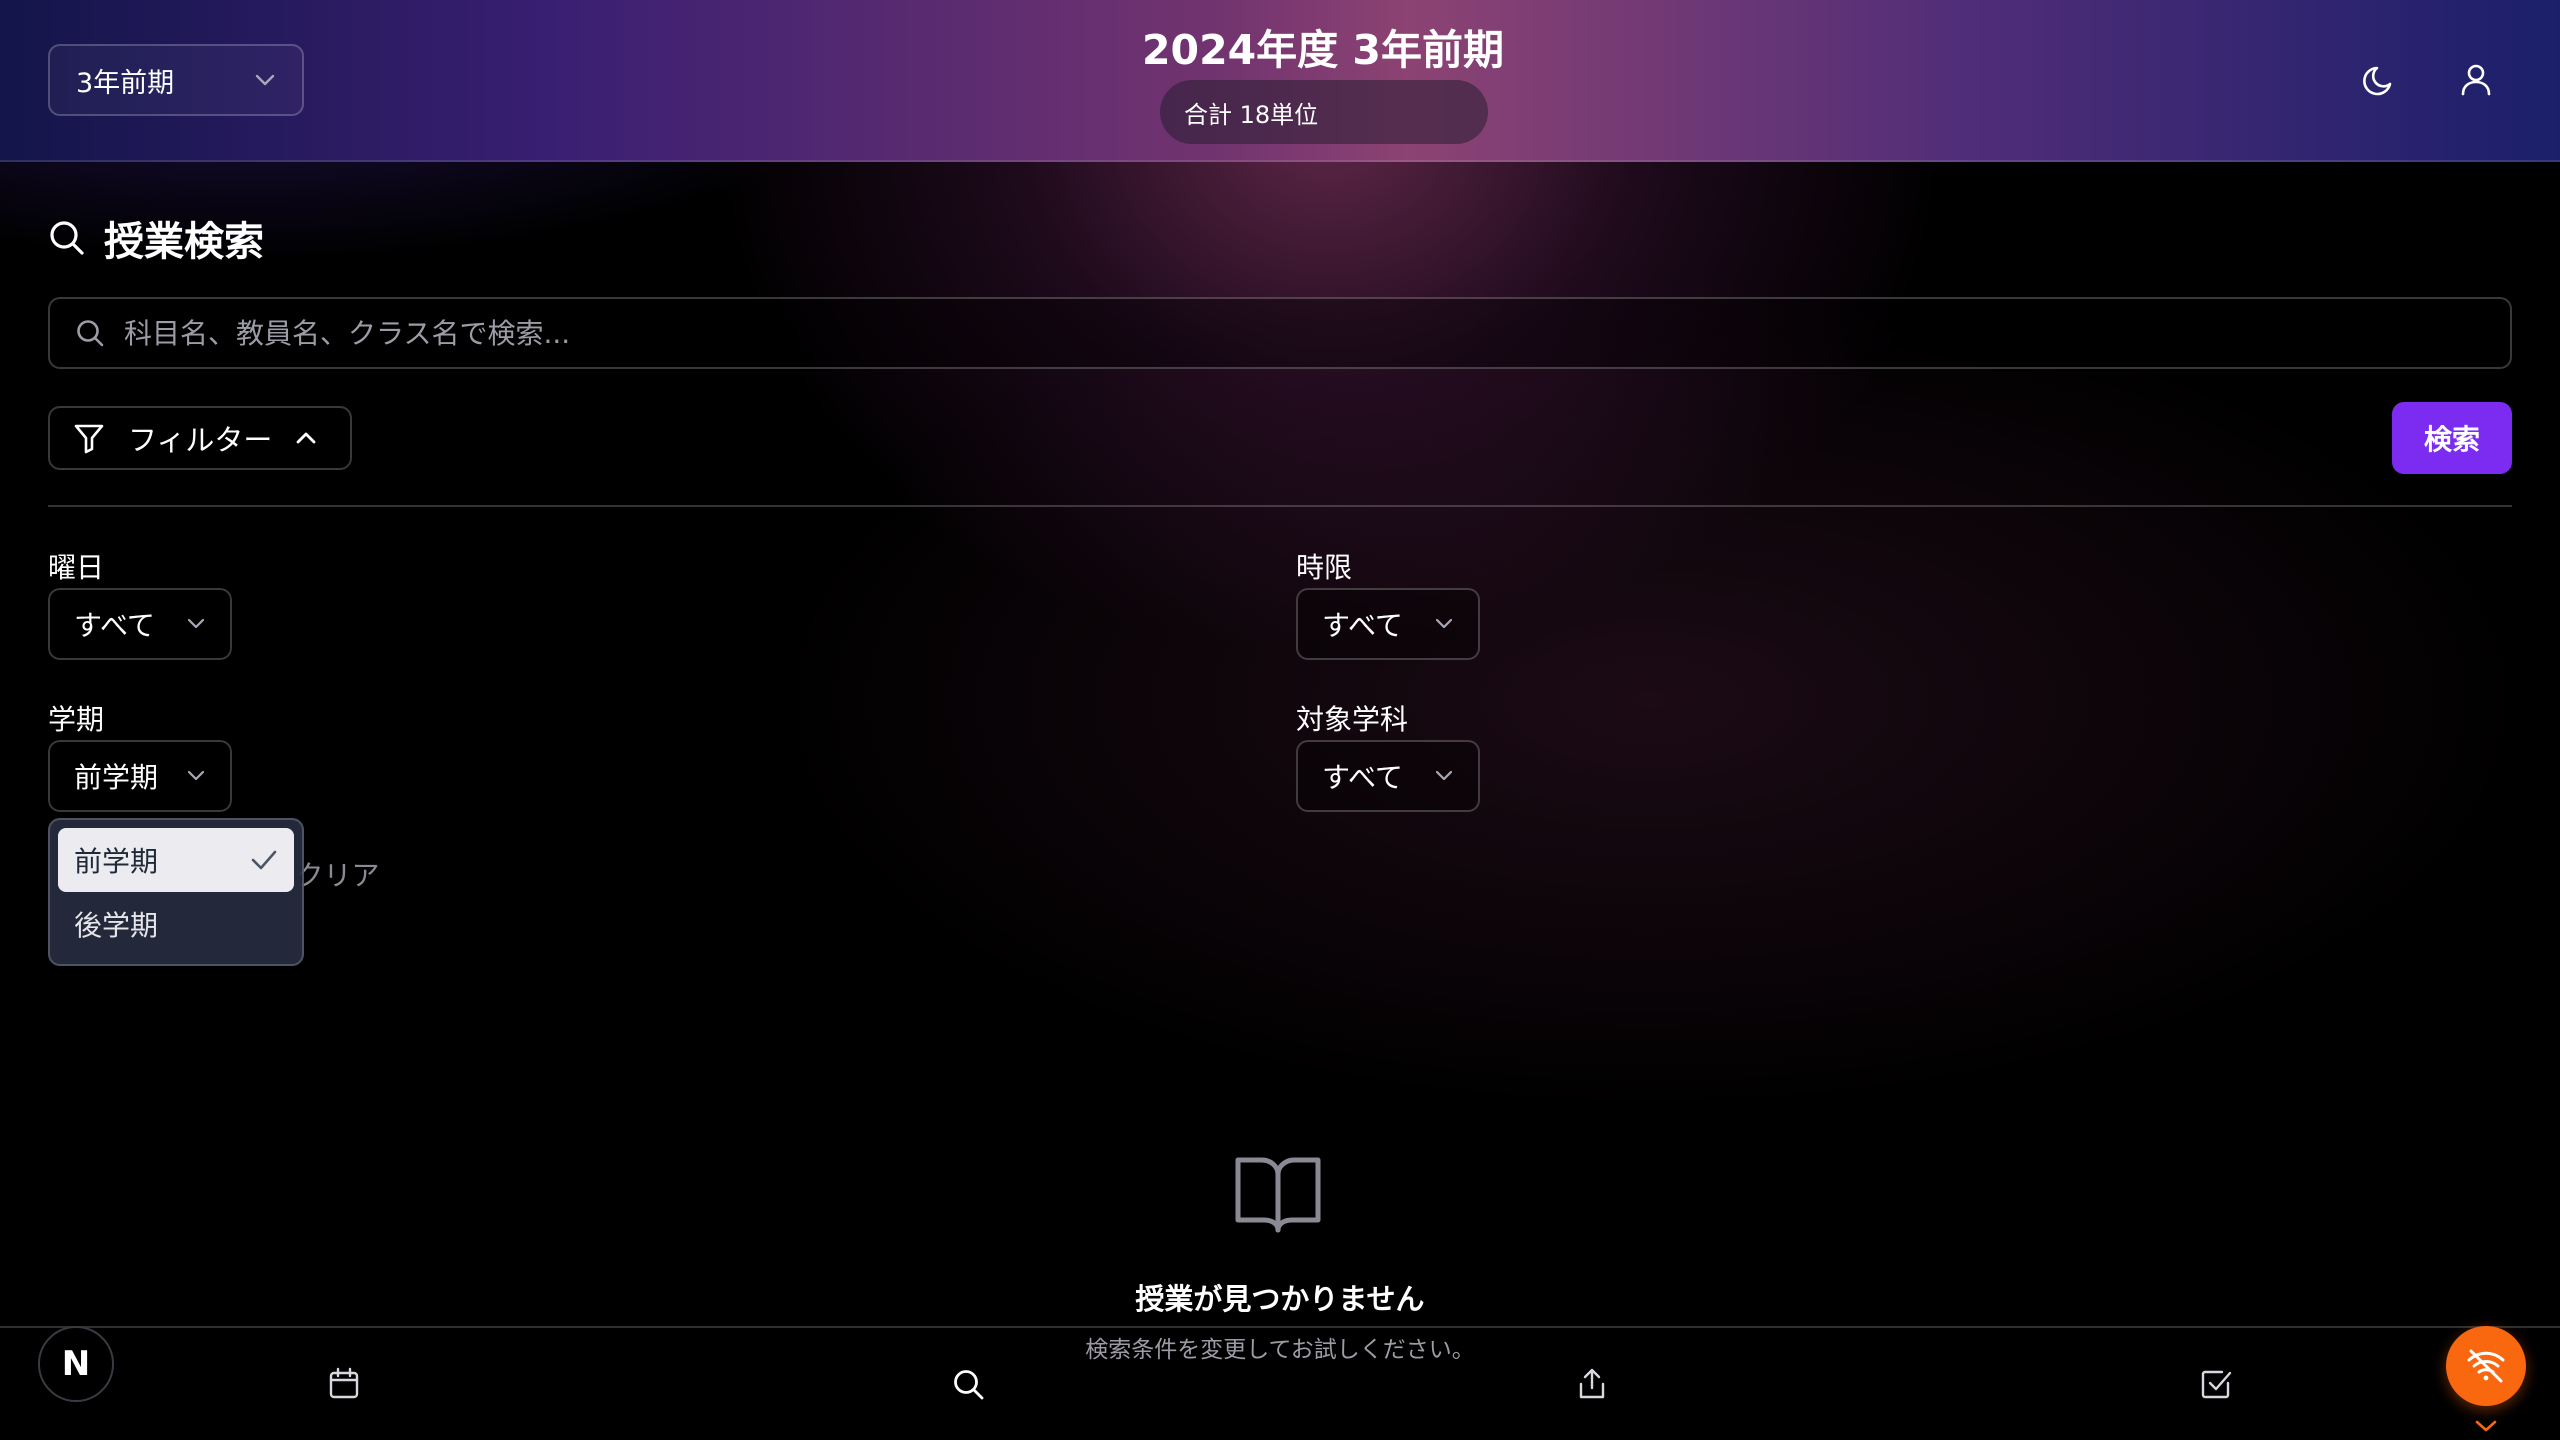  I want to click on app-logo-letter: N, so click(76, 1364).